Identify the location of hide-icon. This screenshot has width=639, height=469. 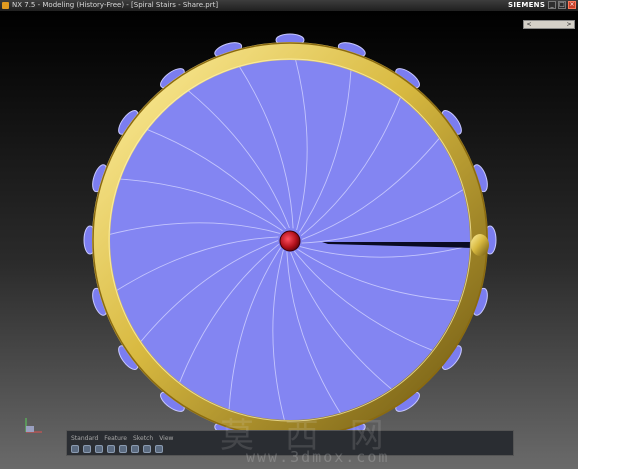
(87, 449).